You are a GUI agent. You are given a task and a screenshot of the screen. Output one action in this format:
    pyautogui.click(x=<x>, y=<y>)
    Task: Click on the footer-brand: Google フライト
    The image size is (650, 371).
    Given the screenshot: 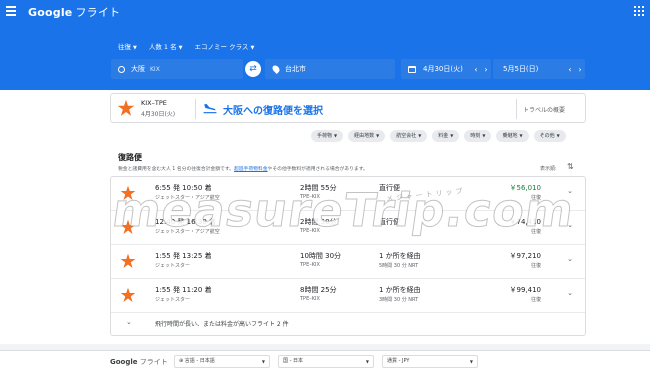 What is the action you would take?
    pyautogui.click(x=139, y=362)
    